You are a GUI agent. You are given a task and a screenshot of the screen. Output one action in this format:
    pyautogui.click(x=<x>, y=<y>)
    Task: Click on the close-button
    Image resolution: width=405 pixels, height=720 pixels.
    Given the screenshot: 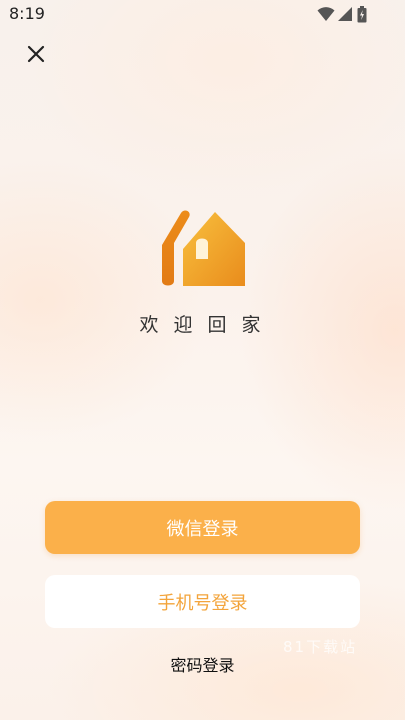 What is the action you would take?
    pyautogui.click(x=36, y=54)
    